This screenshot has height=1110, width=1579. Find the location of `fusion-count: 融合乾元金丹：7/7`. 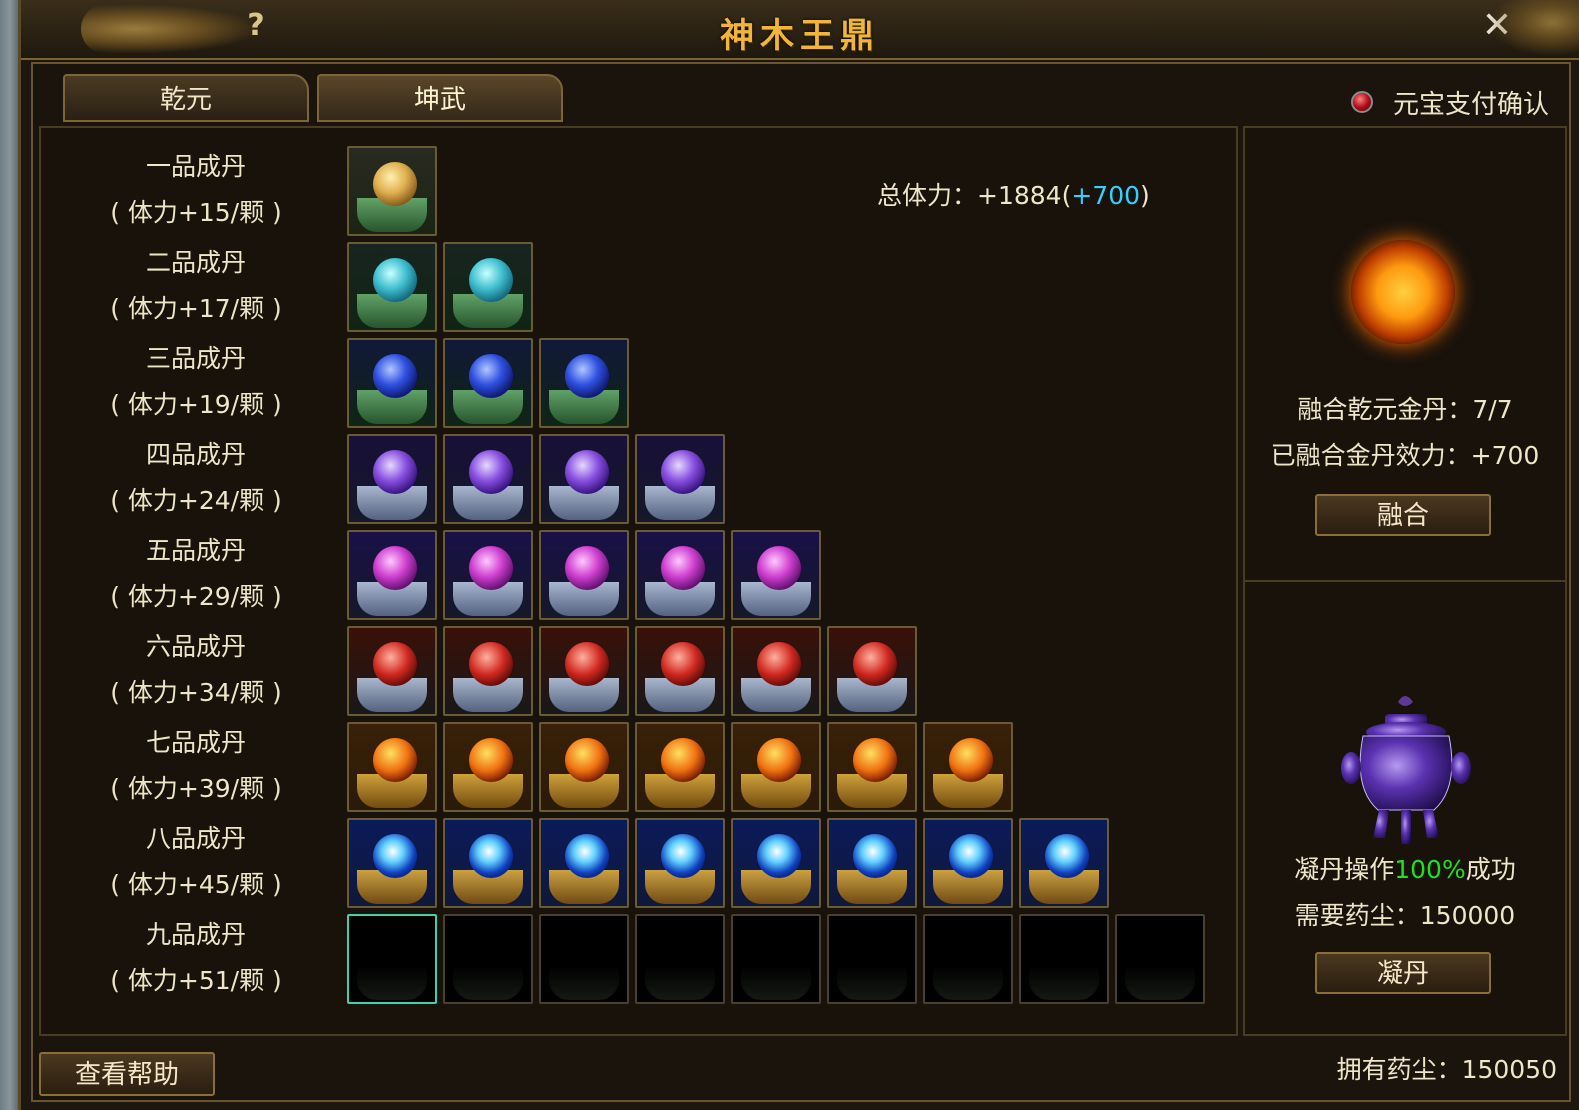

fusion-count: 融合乾元金丹：7/7 is located at coordinates (1405, 409).